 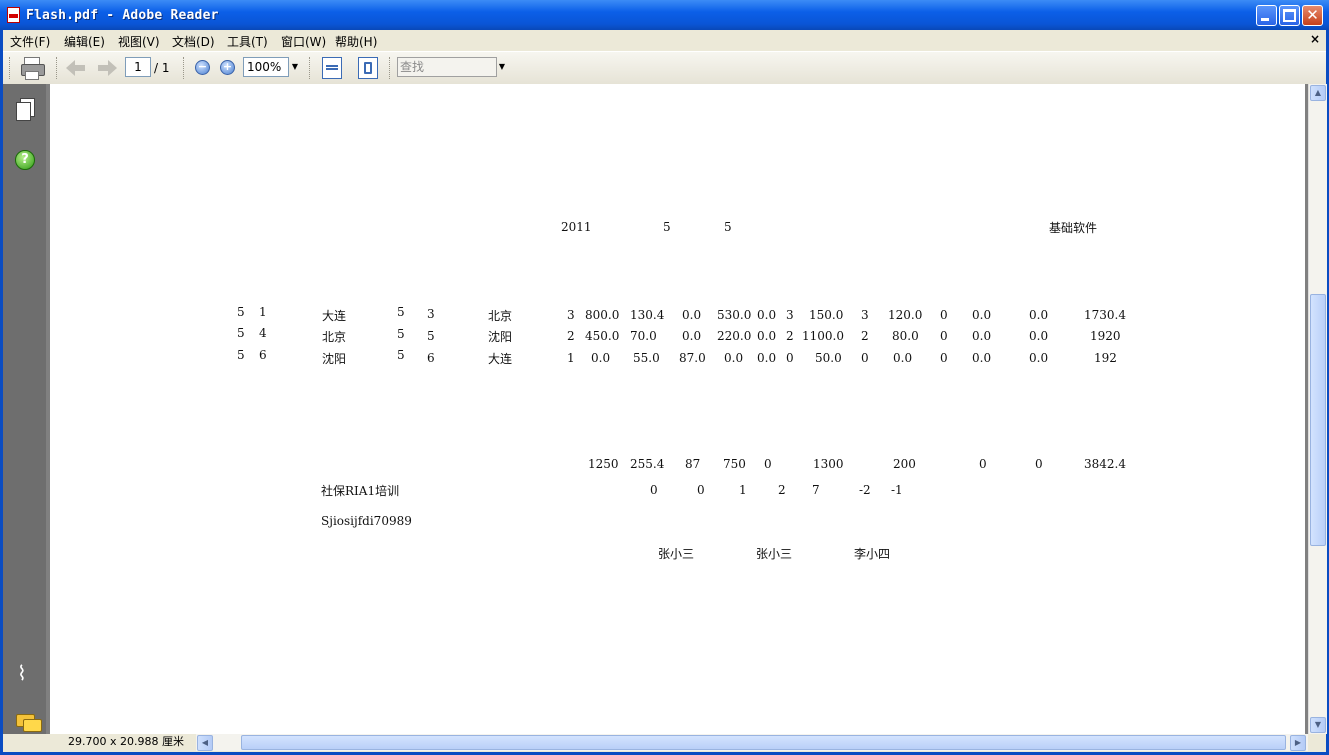 What do you see at coordinates (126, 741) in the screenshot?
I see `page-dimensions: 29.700 x 20.988 厘米` at bounding box center [126, 741].